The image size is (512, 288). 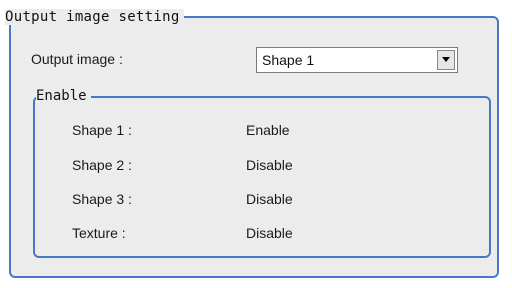 I want to click on output-image-selected-value: Shape 1, so click(x=288, y=60).